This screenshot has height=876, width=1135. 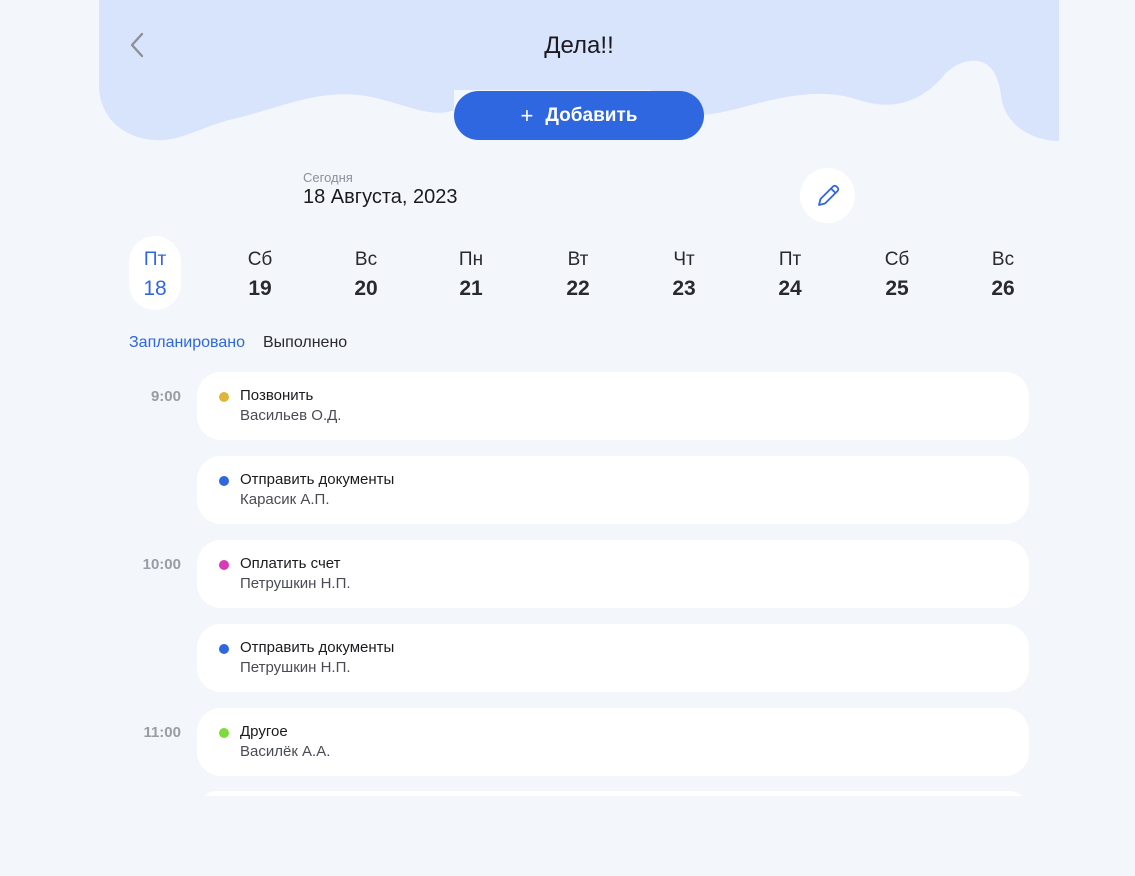 What do you see at coordinates (328, 177) in the screenshot?
I see `today-caption: Сегодня` at bounding box center [328, 177].